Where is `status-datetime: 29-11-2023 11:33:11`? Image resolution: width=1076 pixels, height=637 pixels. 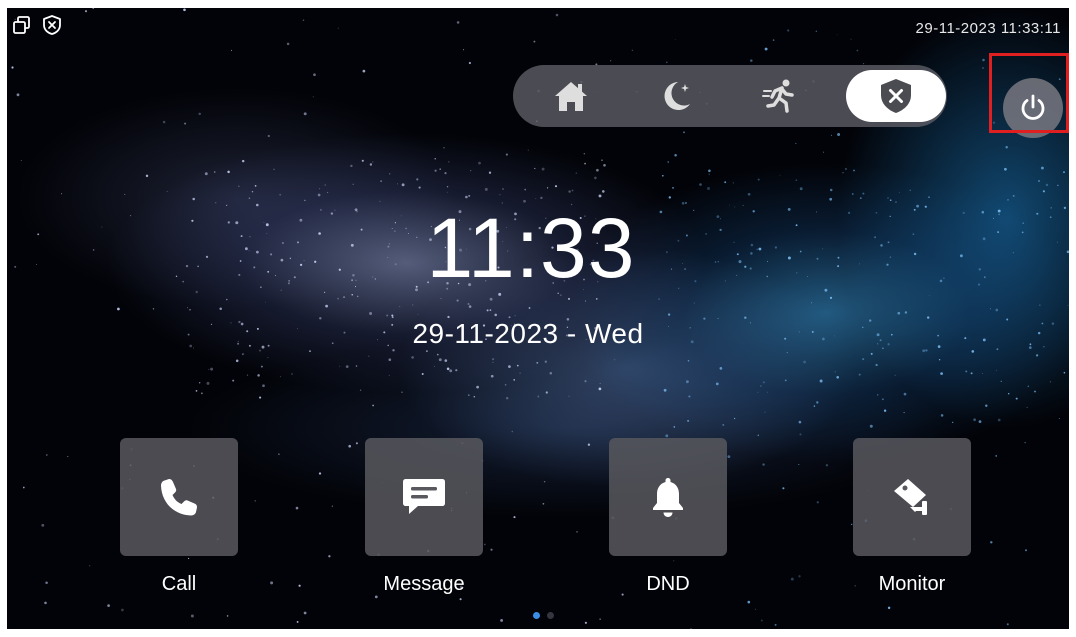 status-datetime: 29-11-2023 11:33:11 is located at coordinates (988, 28).